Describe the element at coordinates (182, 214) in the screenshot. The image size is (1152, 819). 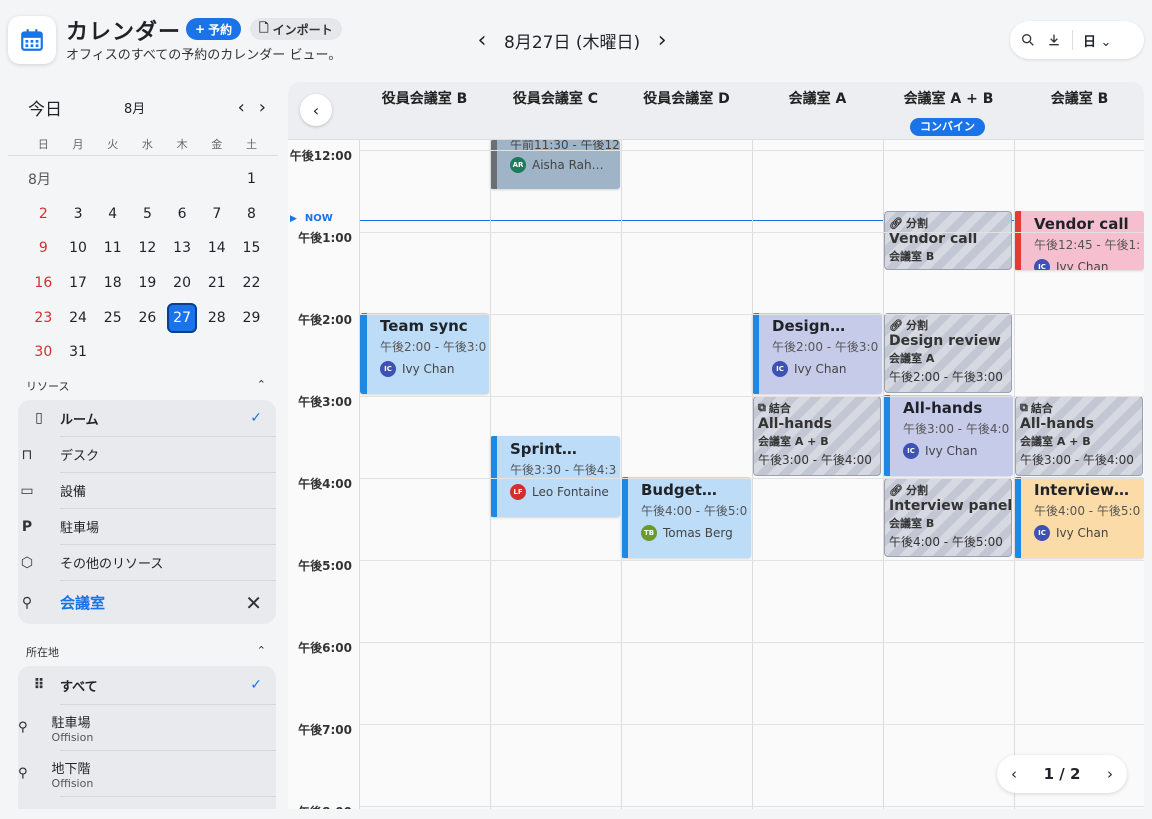
I see `day-cell: 6` at that location.